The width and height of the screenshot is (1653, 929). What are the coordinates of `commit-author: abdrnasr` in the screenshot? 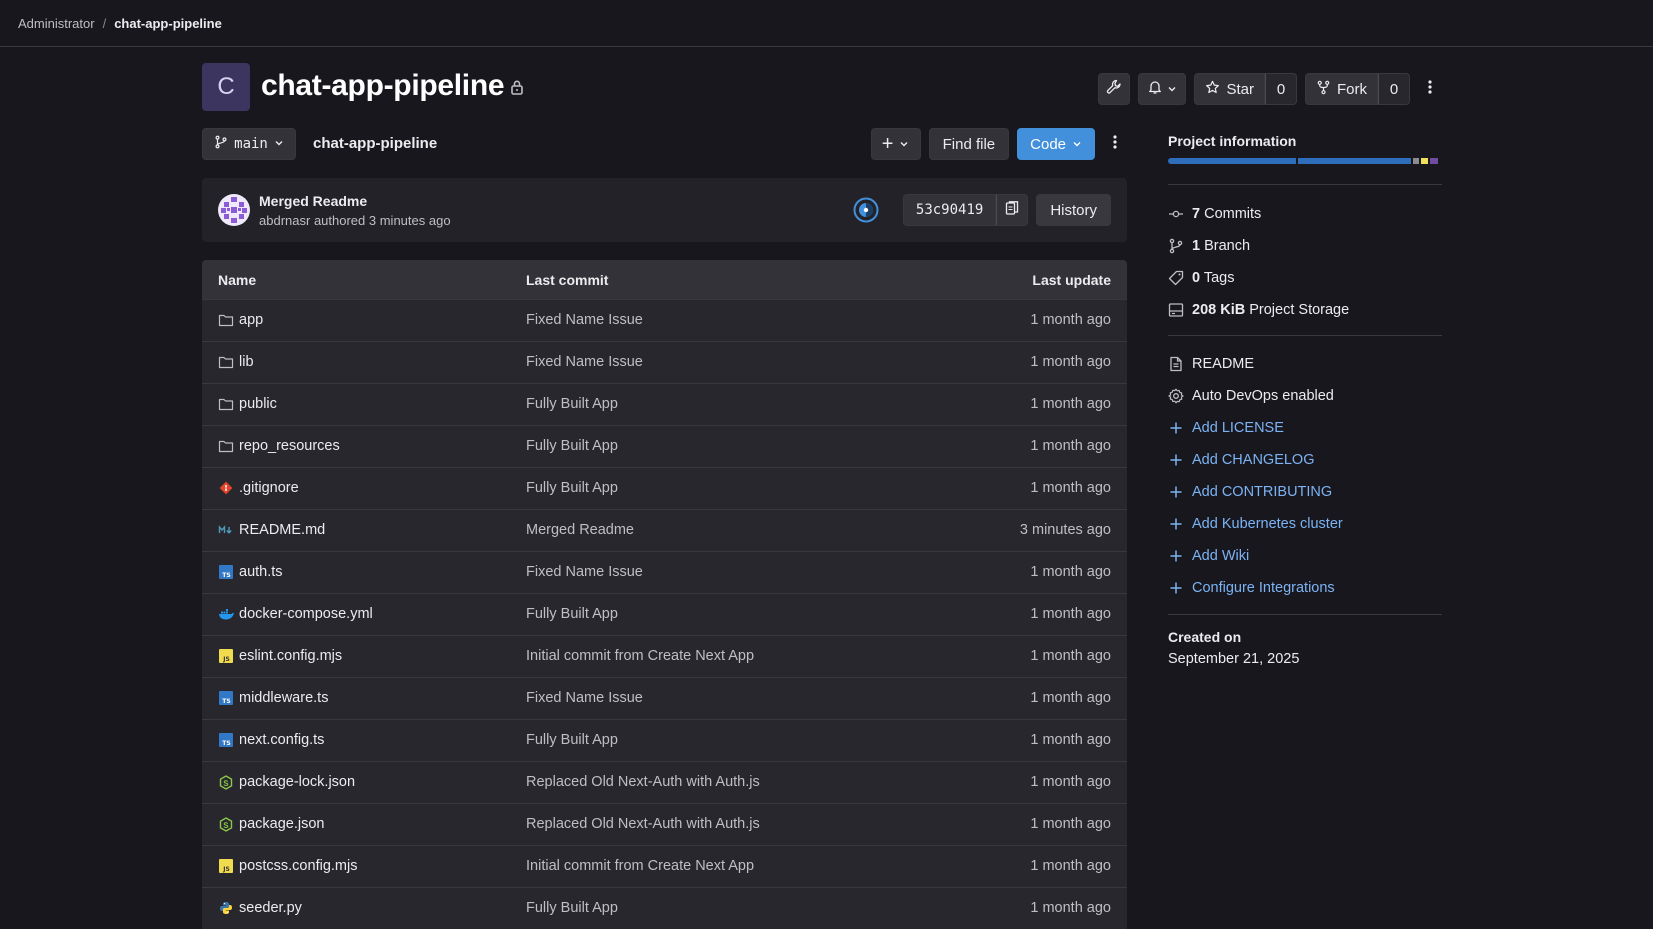 It's located at (284, 220).